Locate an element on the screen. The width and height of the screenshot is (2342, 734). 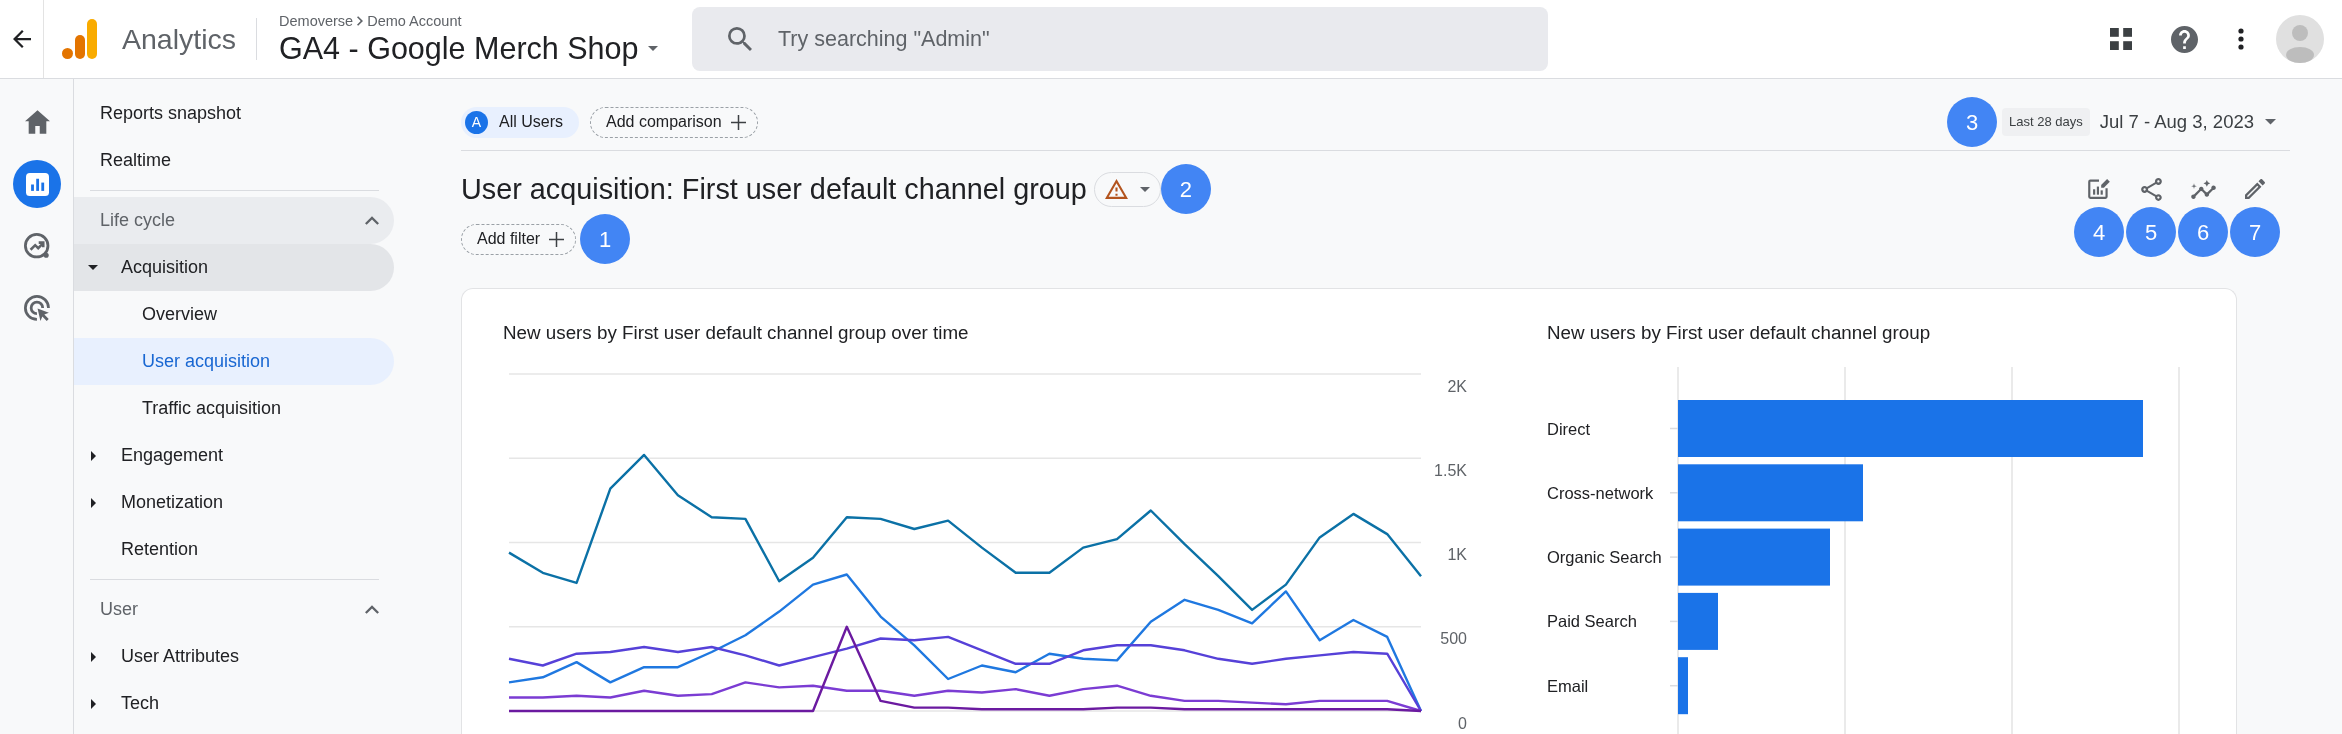
step-marker: 6 is located at coordinates (2203, 232).